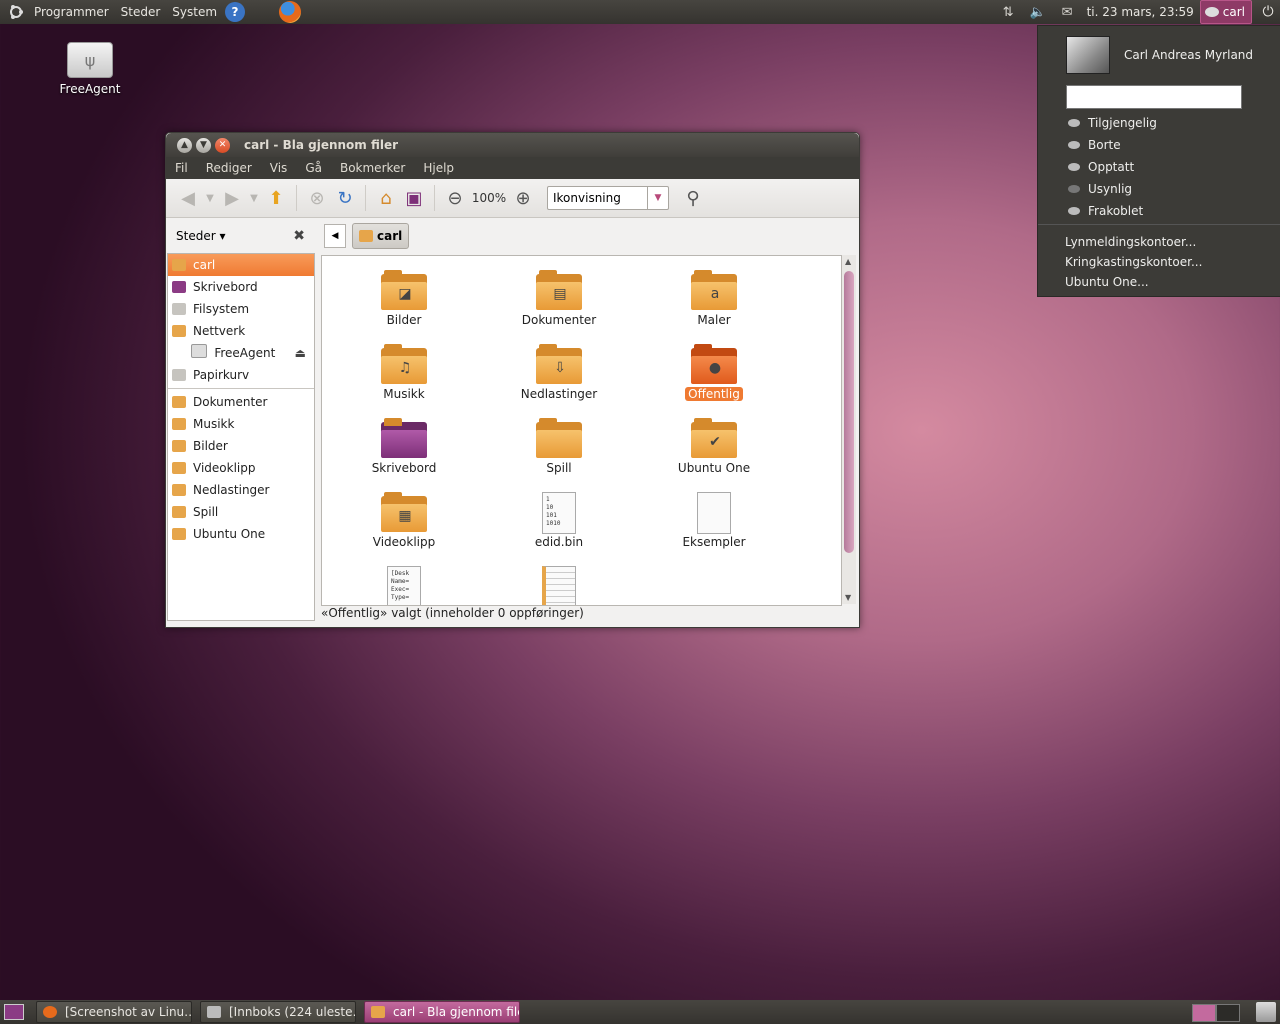  Describe the element at coordinates (241, 446) in the screenshot. I see `sidebar-item-bilder: Bilder` at that location.